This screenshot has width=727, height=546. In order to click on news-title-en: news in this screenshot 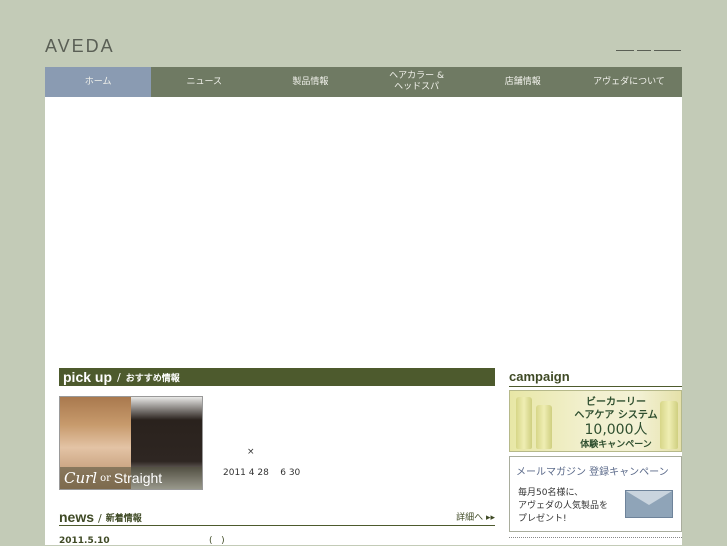, I will do `click(77, 517)`.